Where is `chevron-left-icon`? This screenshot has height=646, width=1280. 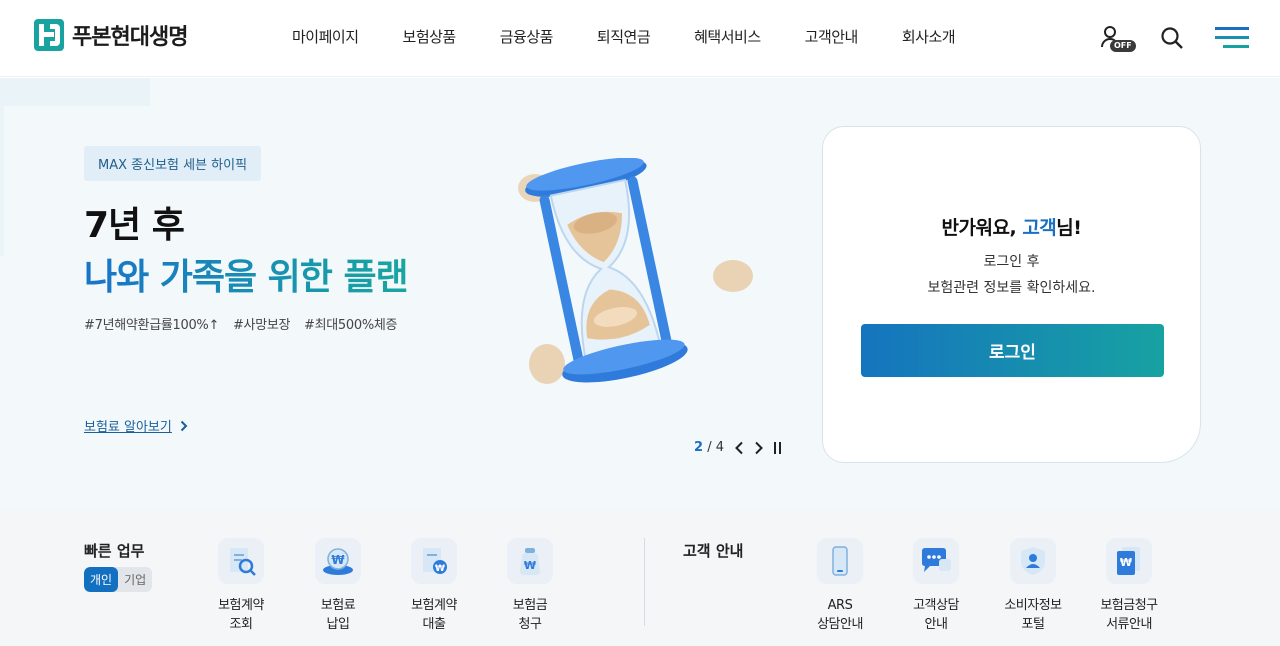
chevron-left-icon is located at coordinates (739, 447).